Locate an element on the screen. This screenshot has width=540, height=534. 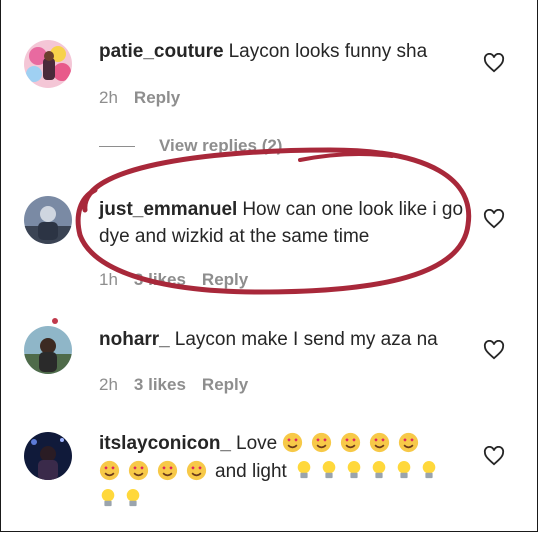
comment-username: noharr_ is located at coordinates (134, 339).